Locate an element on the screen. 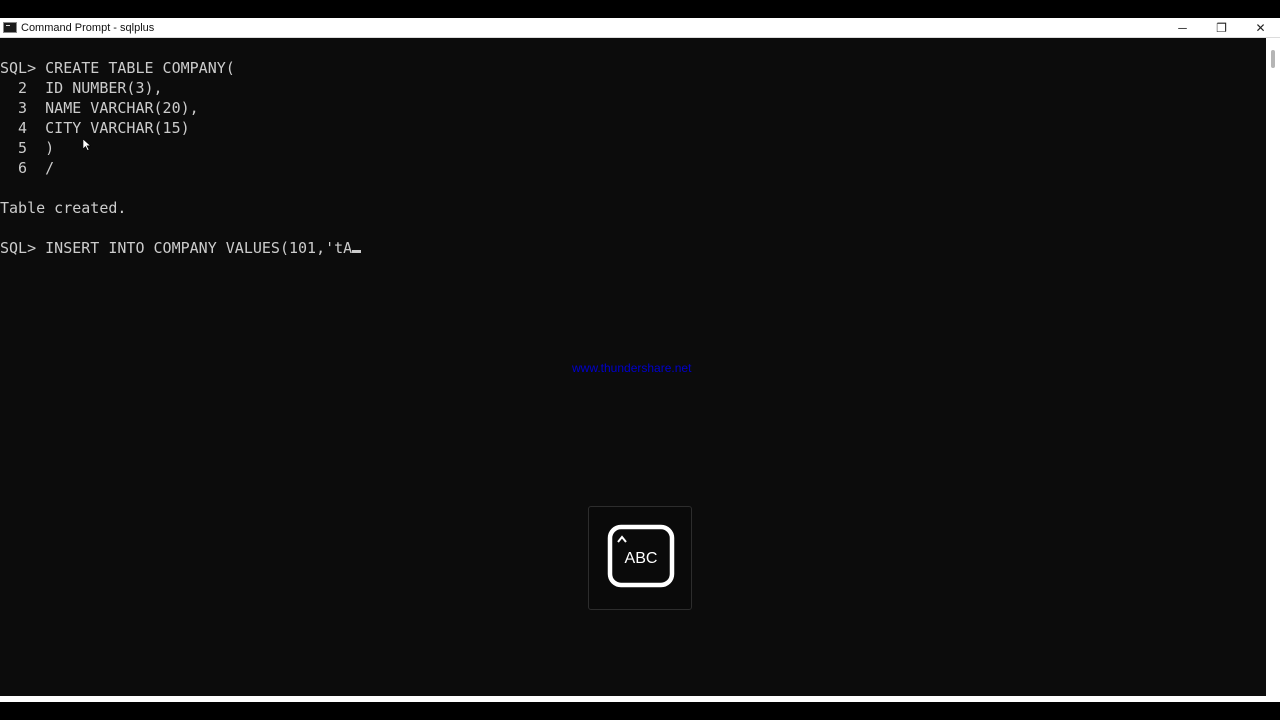 This screenshot has height=720, width=1280. console-line: 6 / is located at coordinates (27, 168).